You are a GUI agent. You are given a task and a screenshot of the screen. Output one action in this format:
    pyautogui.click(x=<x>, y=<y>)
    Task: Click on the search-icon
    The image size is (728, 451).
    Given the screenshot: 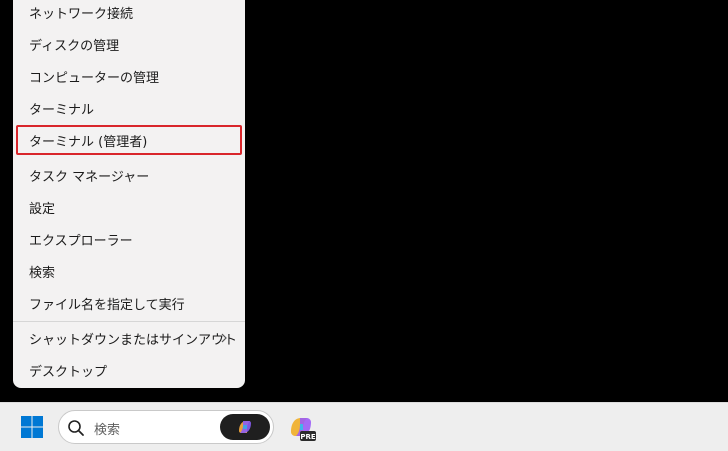 What is the action you would take?
    pyautogui.click(x=76, y=428)
    